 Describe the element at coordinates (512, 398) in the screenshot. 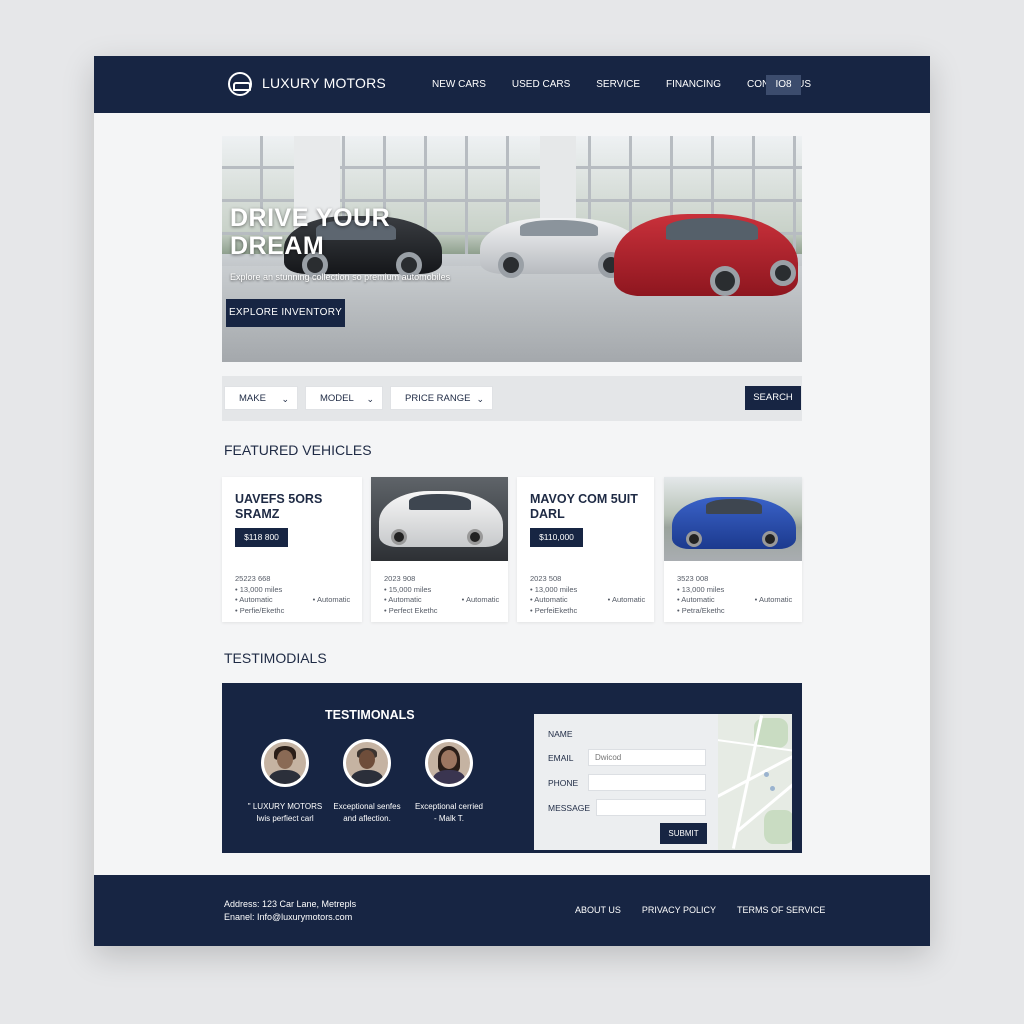

I see `vehicle-search-bar: MAKE ⌄ MODEL ⌄ PRICE RANGE ⌄ SEARCH` at that location.